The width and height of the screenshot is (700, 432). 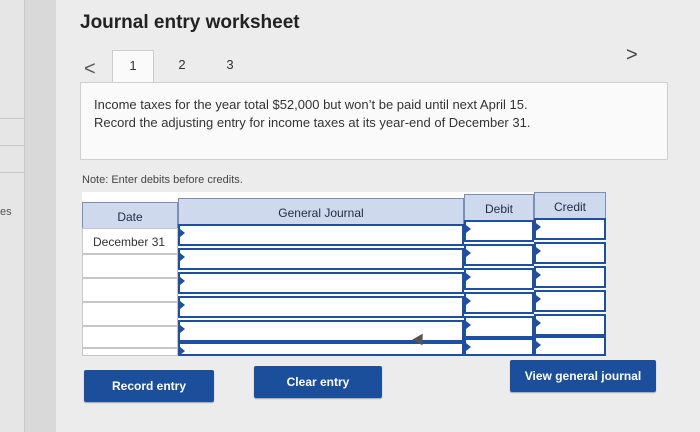 What do you see at coordinates (230, 65) in the screenshot?
I see `tab-3: 3` at bounding box center [230, 65].